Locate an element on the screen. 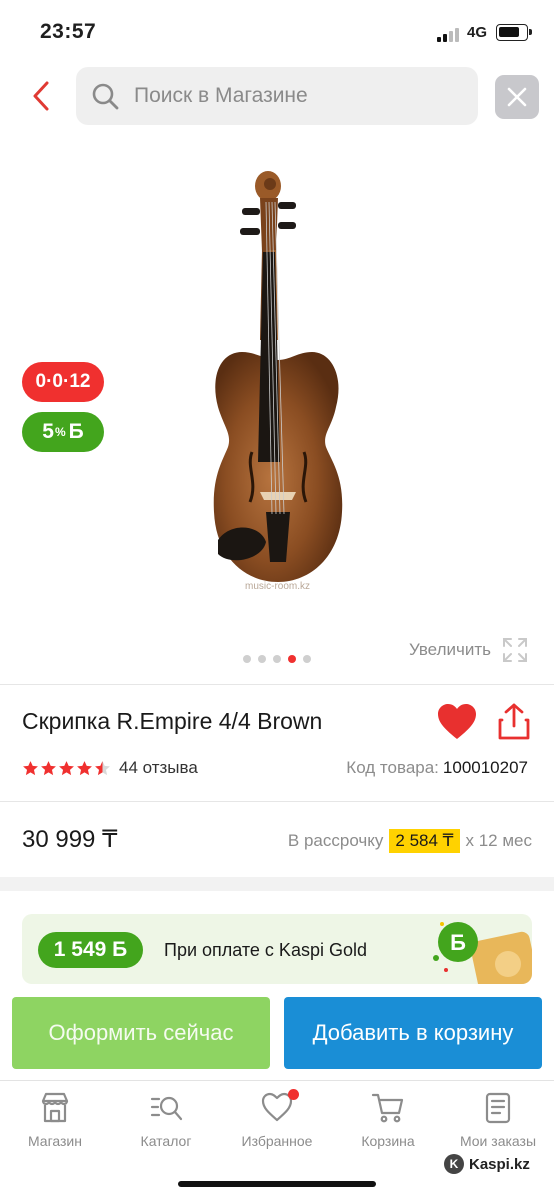  kaspi-watermark: K Kaspi.kz is located at coordinates (487, 1164).